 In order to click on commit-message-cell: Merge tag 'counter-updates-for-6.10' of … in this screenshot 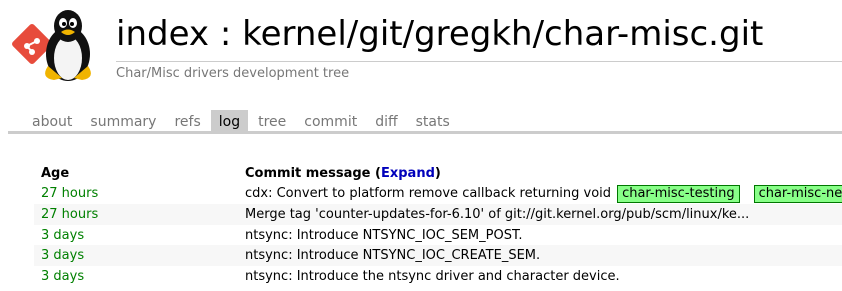, I will do `click(543, 214)`.